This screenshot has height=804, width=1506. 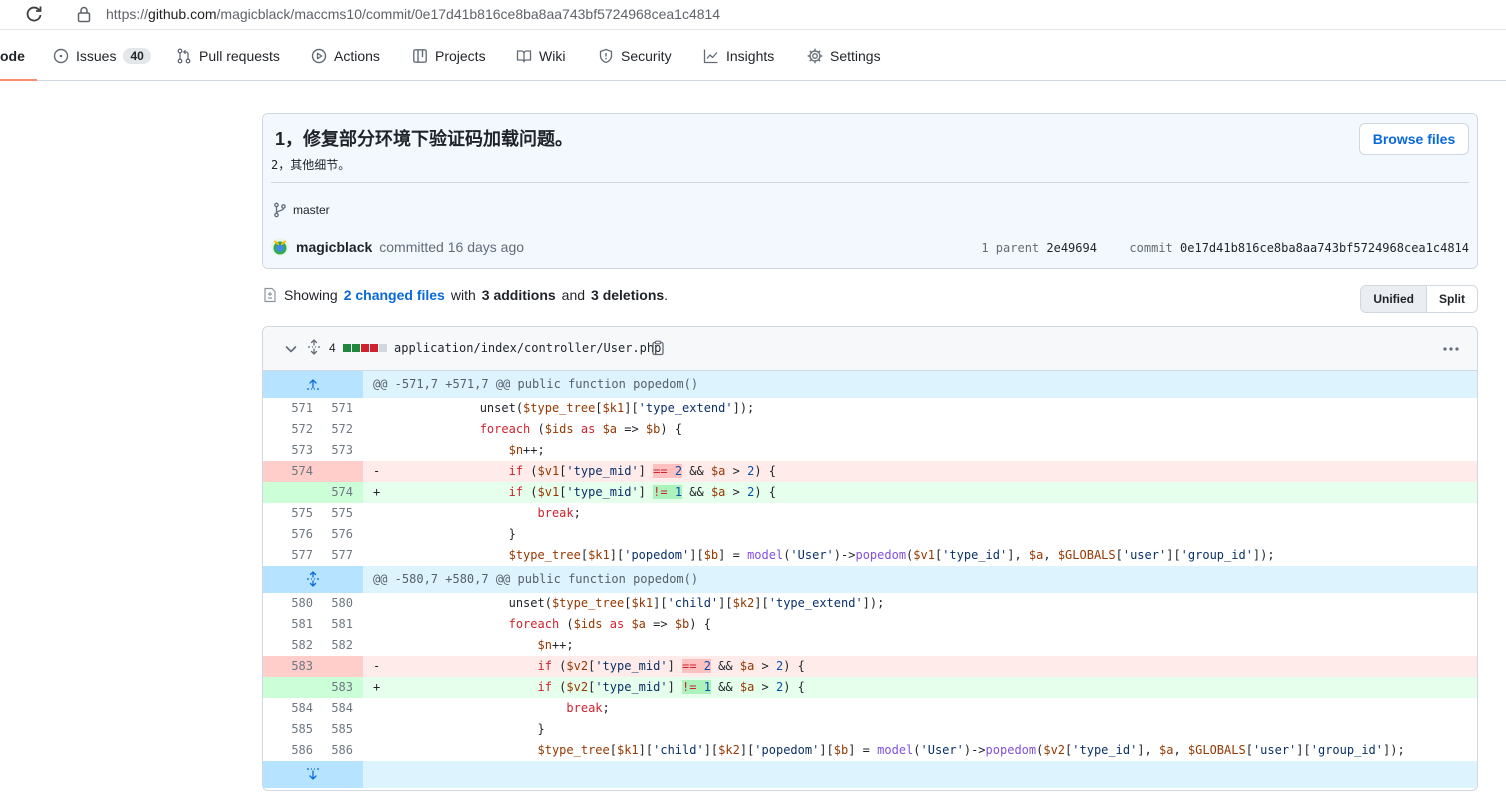 I want to click on reload-icon, so click(x=34, y=14).